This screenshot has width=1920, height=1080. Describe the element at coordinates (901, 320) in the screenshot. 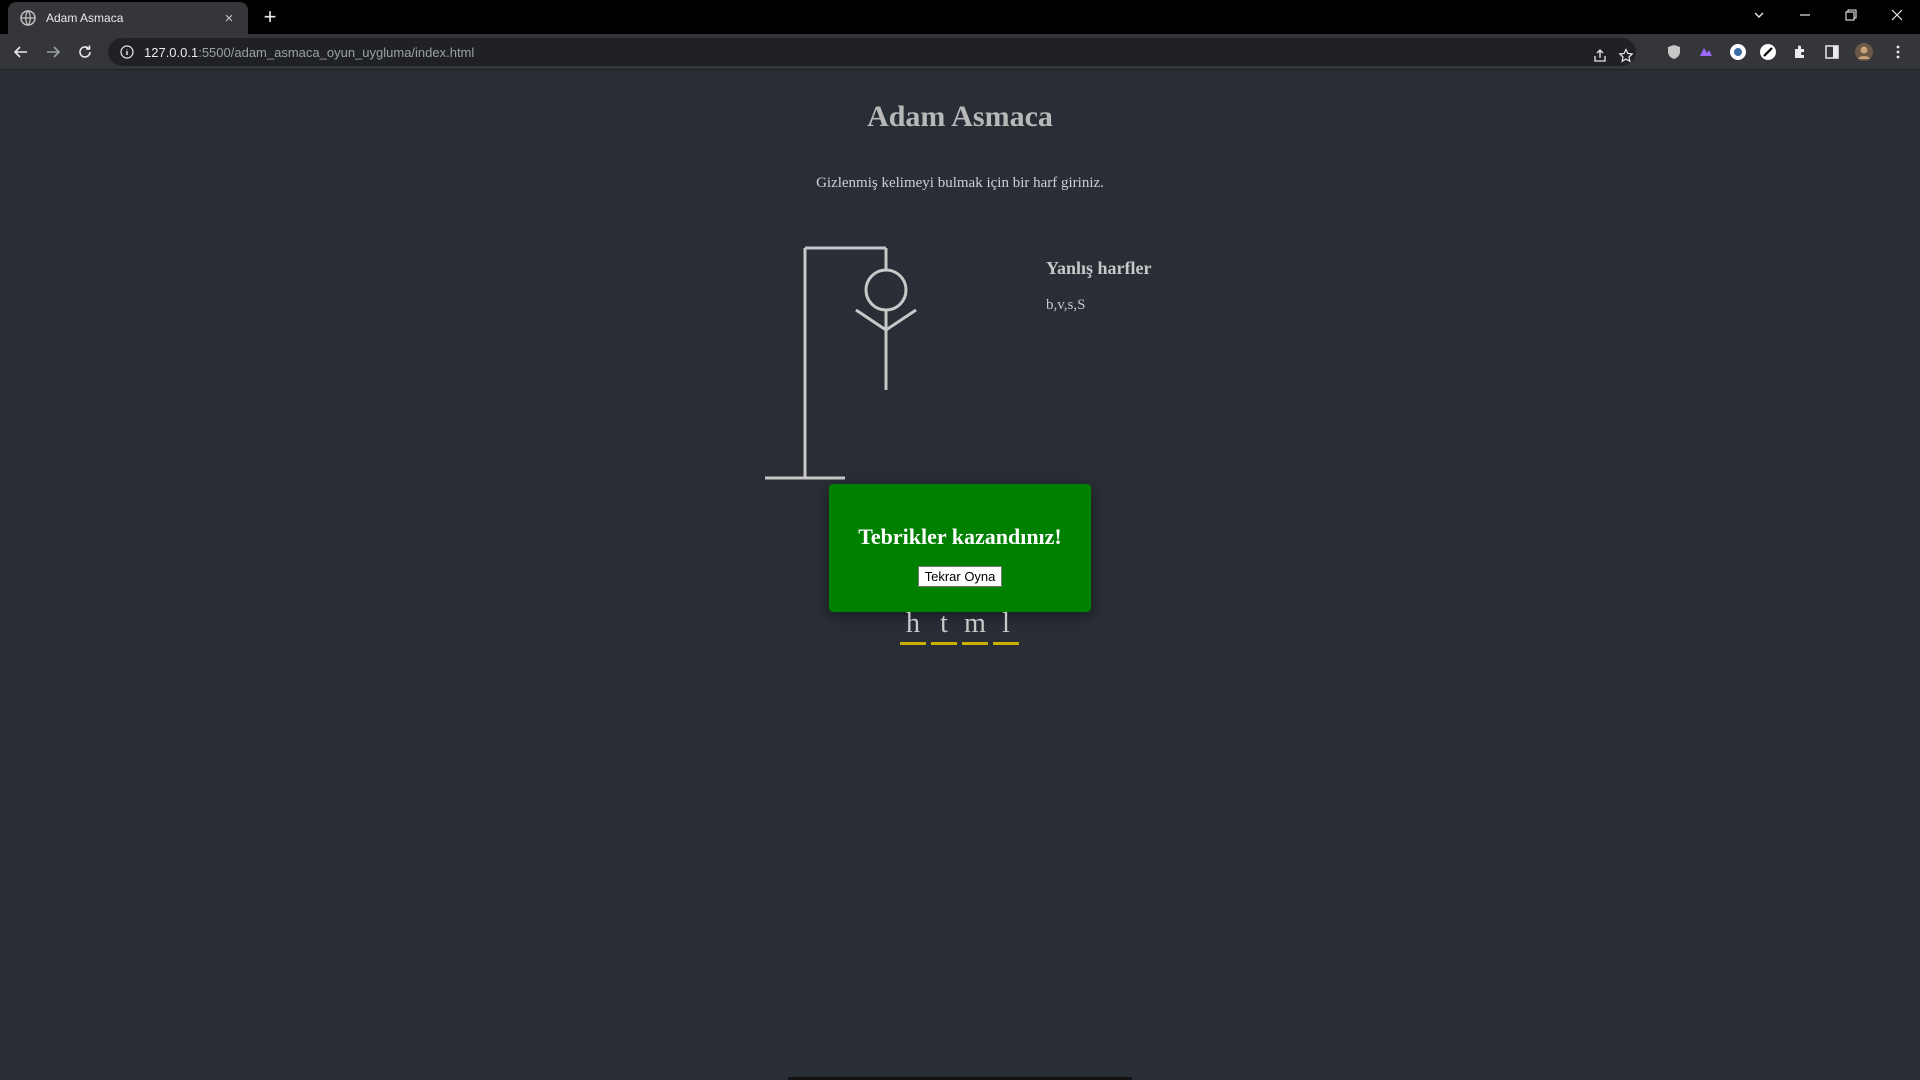

I see `hangman-right-arm` at that location.